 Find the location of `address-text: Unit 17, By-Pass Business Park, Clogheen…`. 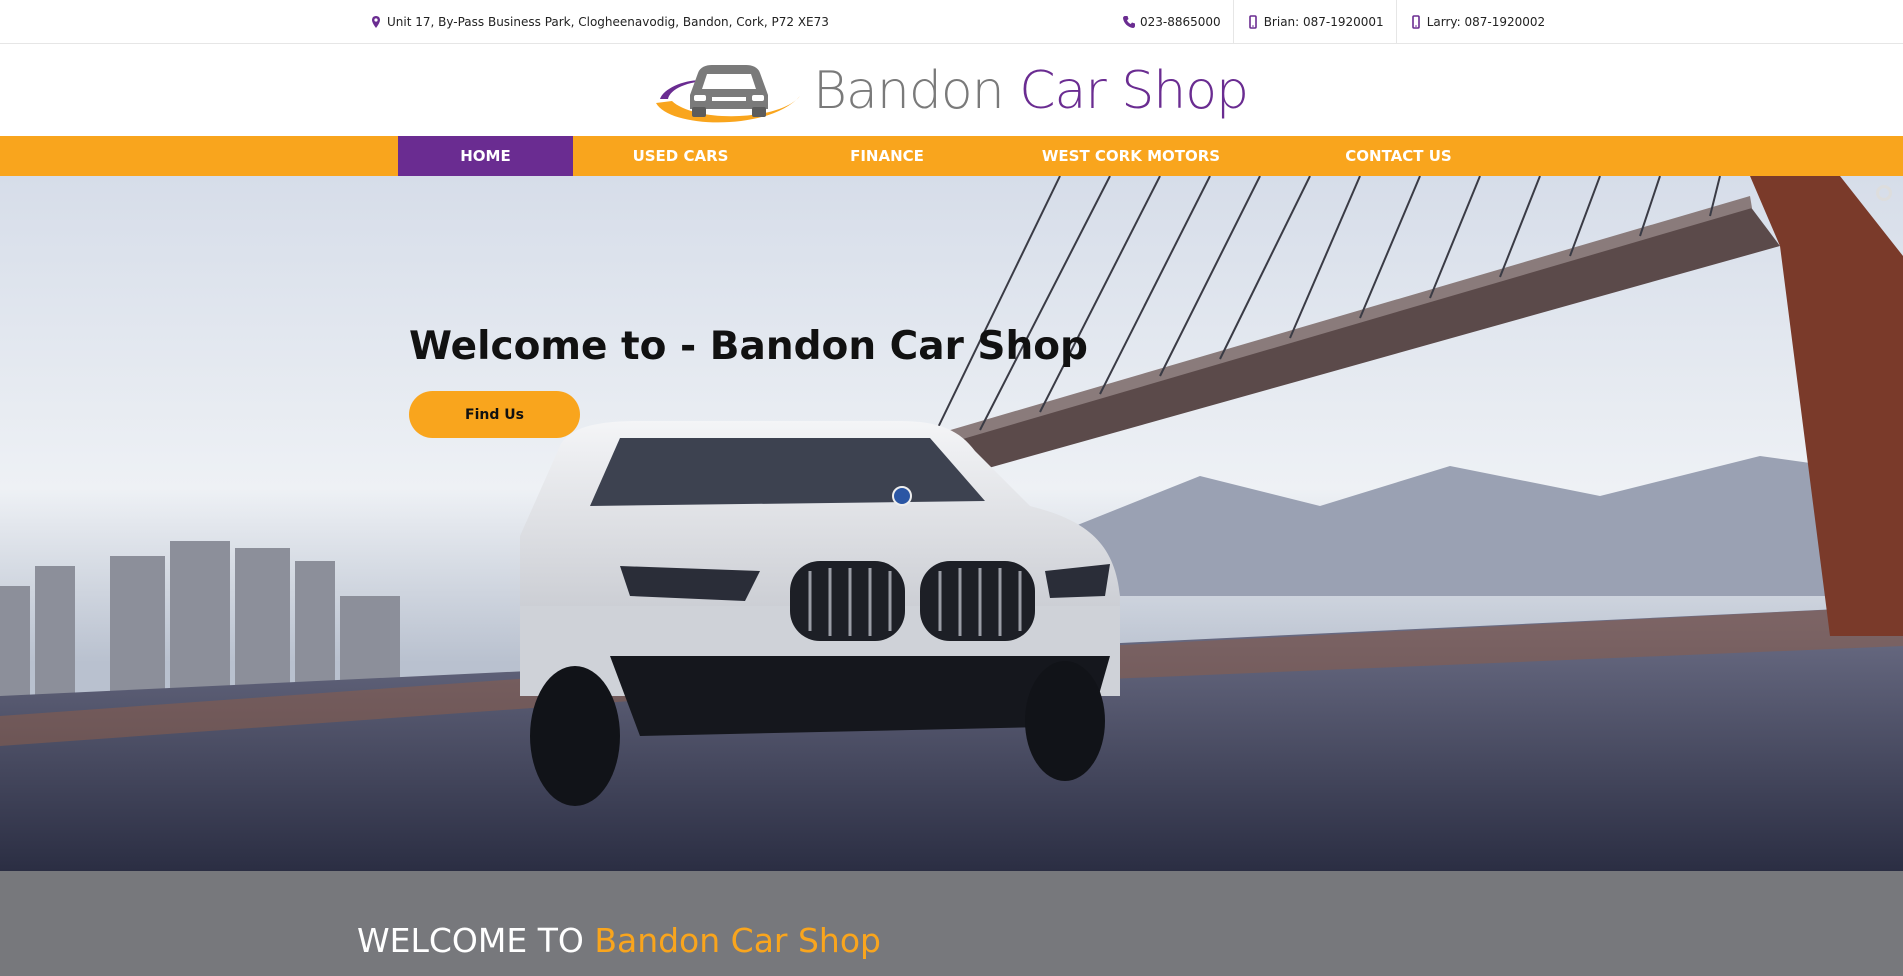

address-text: Unit 17, By-Pass Business Park, Clogheen… is located at coordinates (608, 22).